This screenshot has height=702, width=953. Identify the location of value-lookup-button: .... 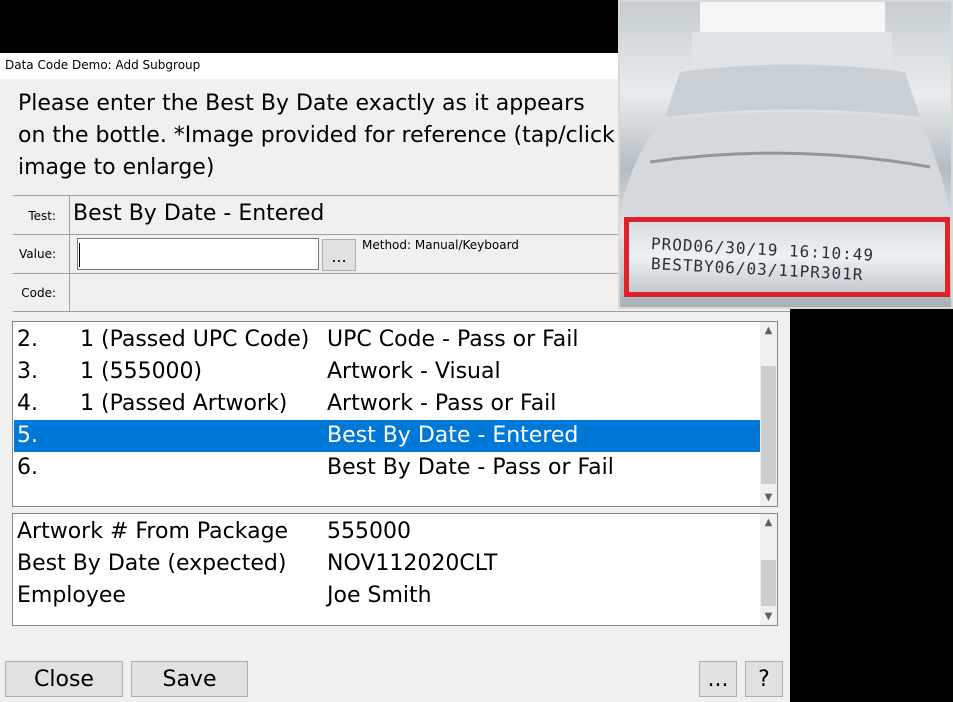
(339, 255).